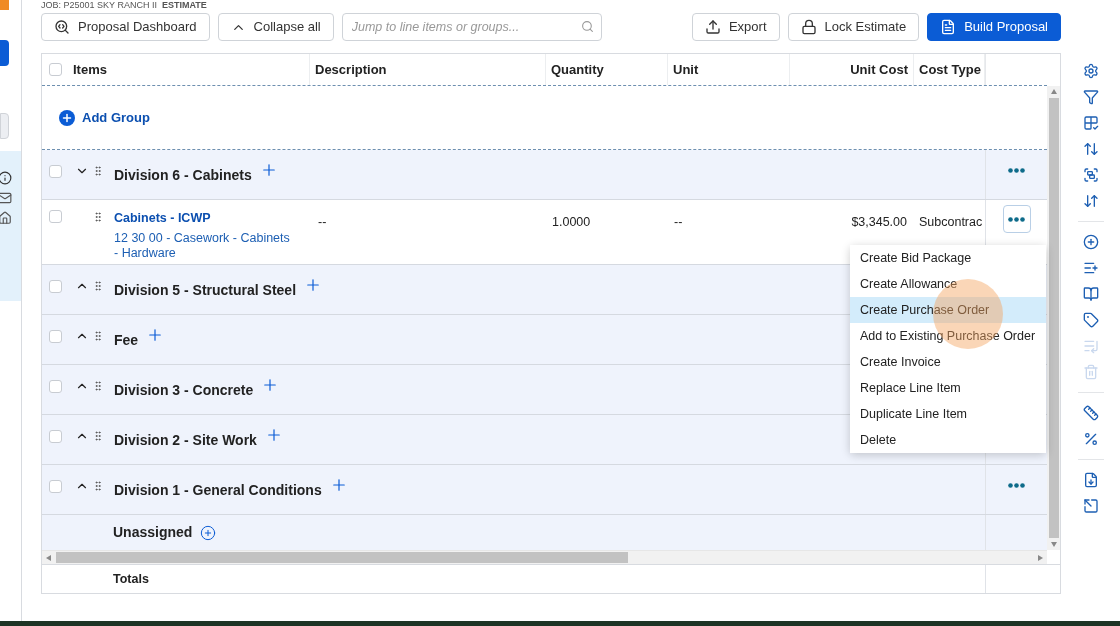  What do you see at coordinates (126, 340) in the screenshot?
I see `group-title: Fee` at bounding box center [126, 340].